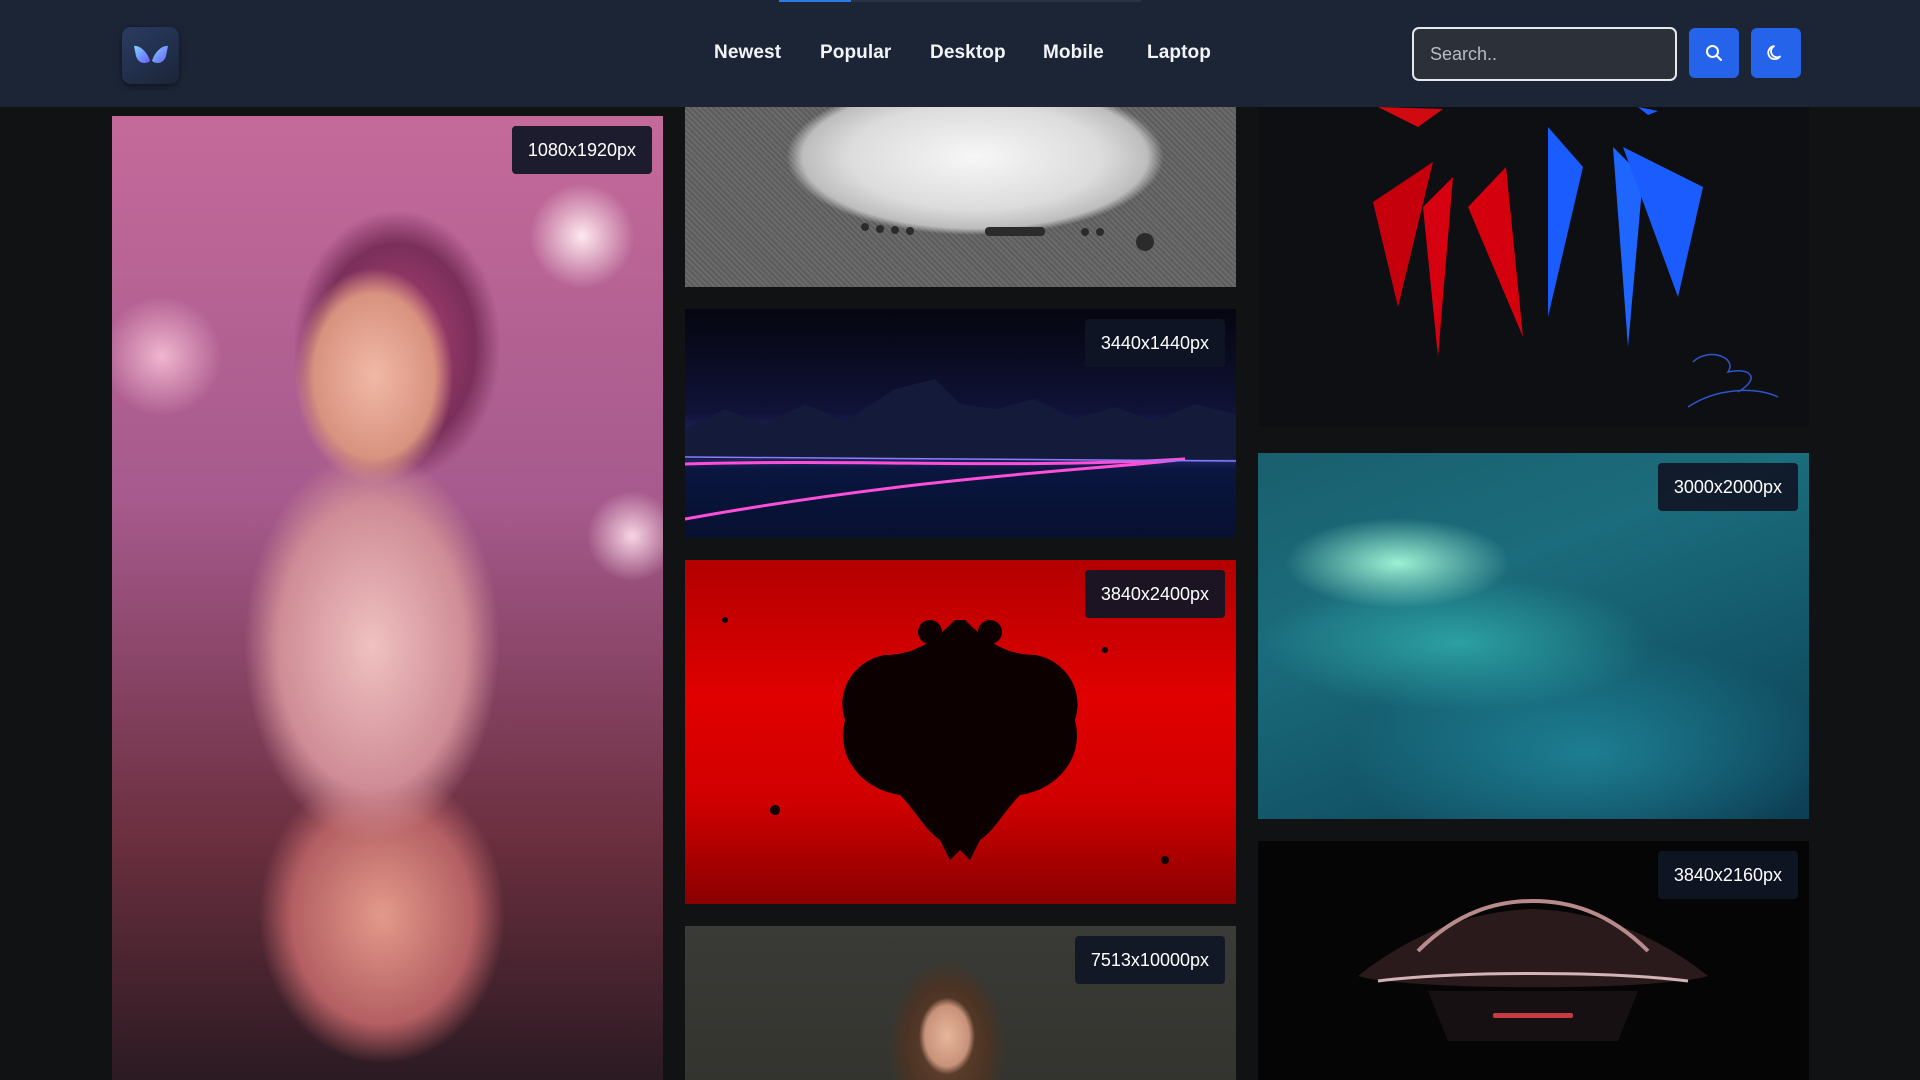 The height and width of the screenshot is (1080, 1920). I want to click on resolution-badge: 3840x2400px, so click(1154, 594).